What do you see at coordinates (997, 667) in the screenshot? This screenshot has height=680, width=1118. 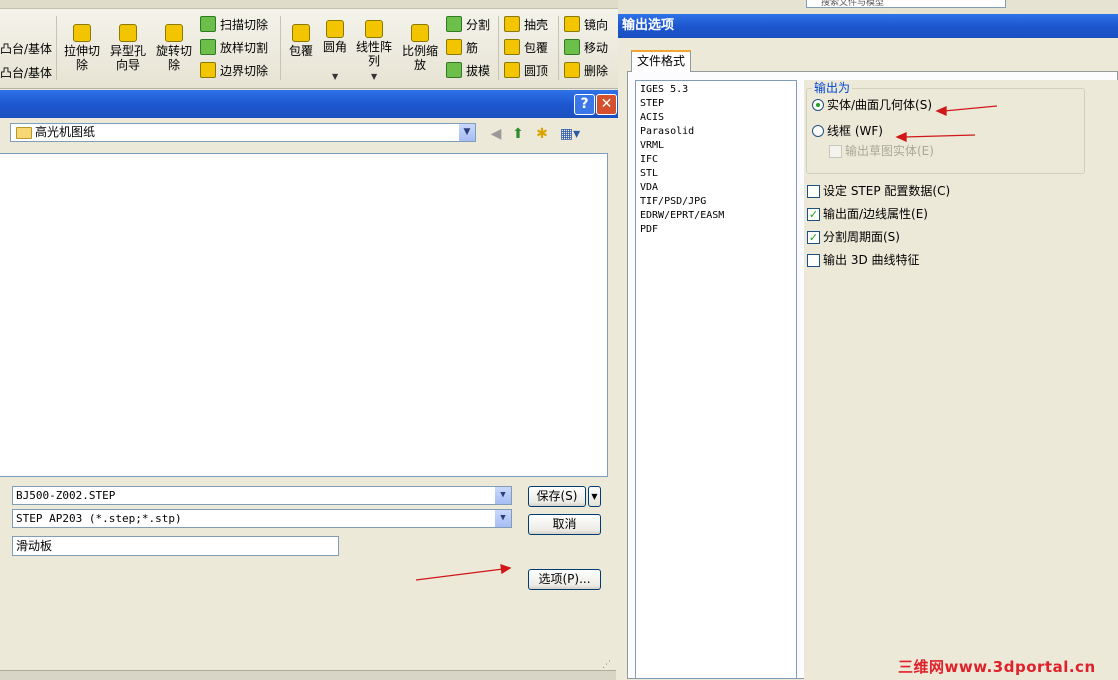 I see `watermark: 三维网www.3dportal.cn` at bounding box center [997, 667].